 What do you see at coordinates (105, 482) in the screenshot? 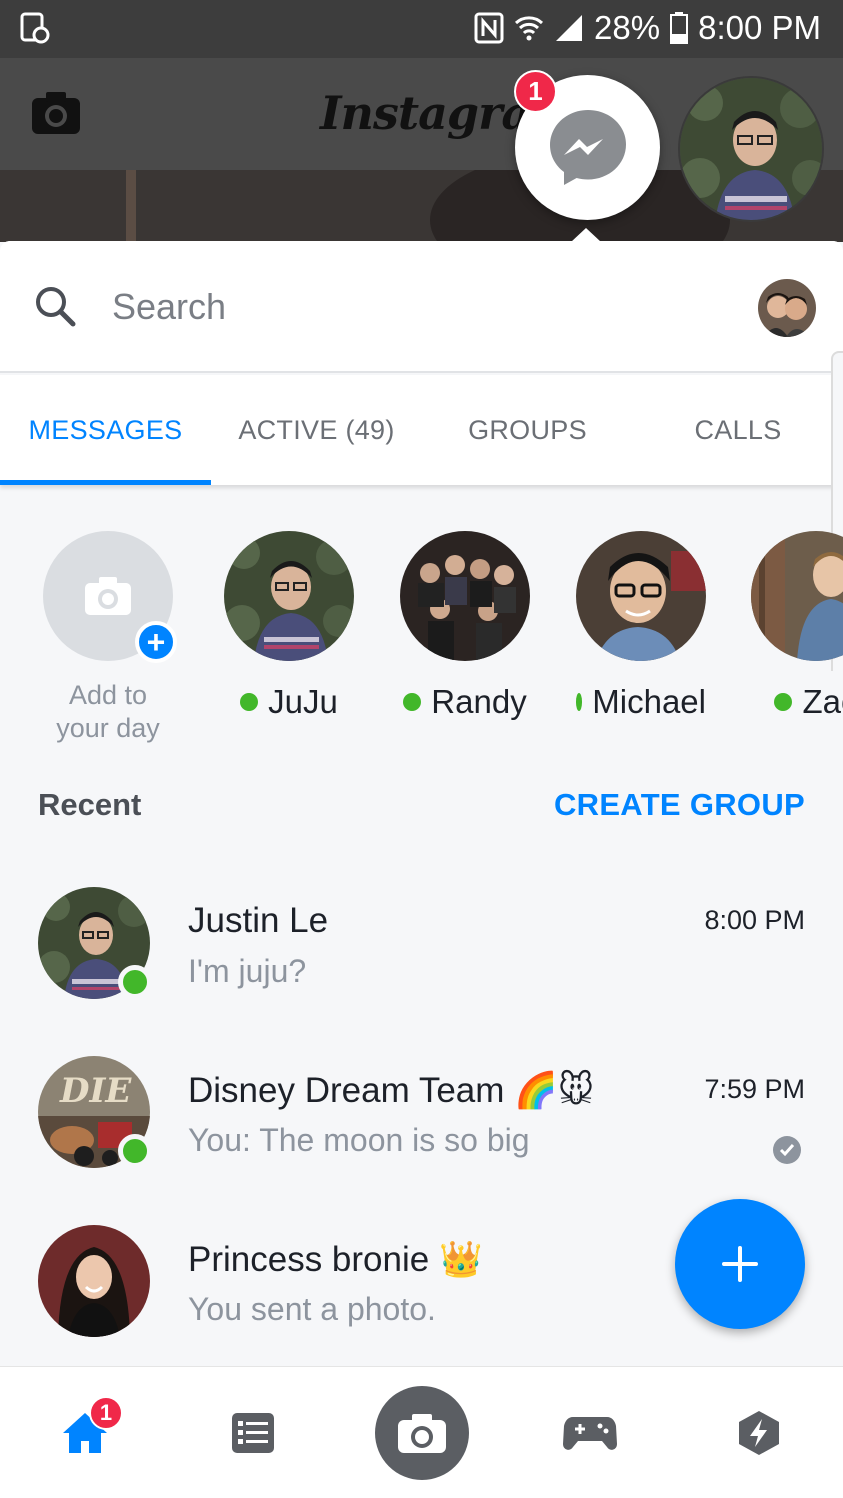
I see `active-tab-indicator` at bounding box center [105, 482].